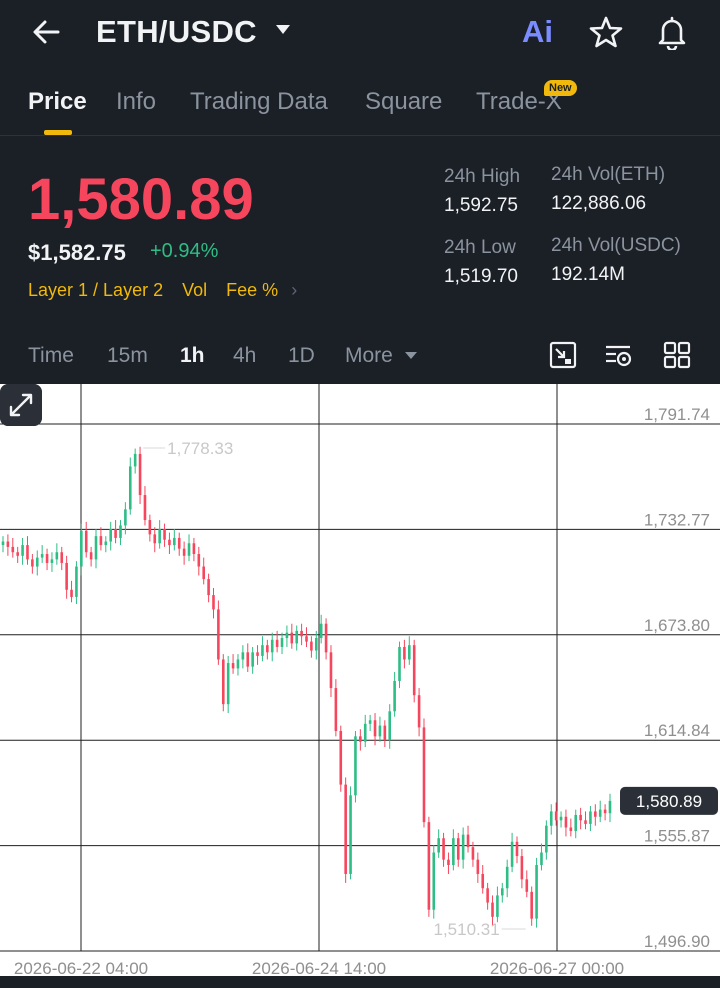  What do you see at coordinates (301, 356) in the screenshot?
I see `interval-1d: 1D` at bounding box center [301, 356].